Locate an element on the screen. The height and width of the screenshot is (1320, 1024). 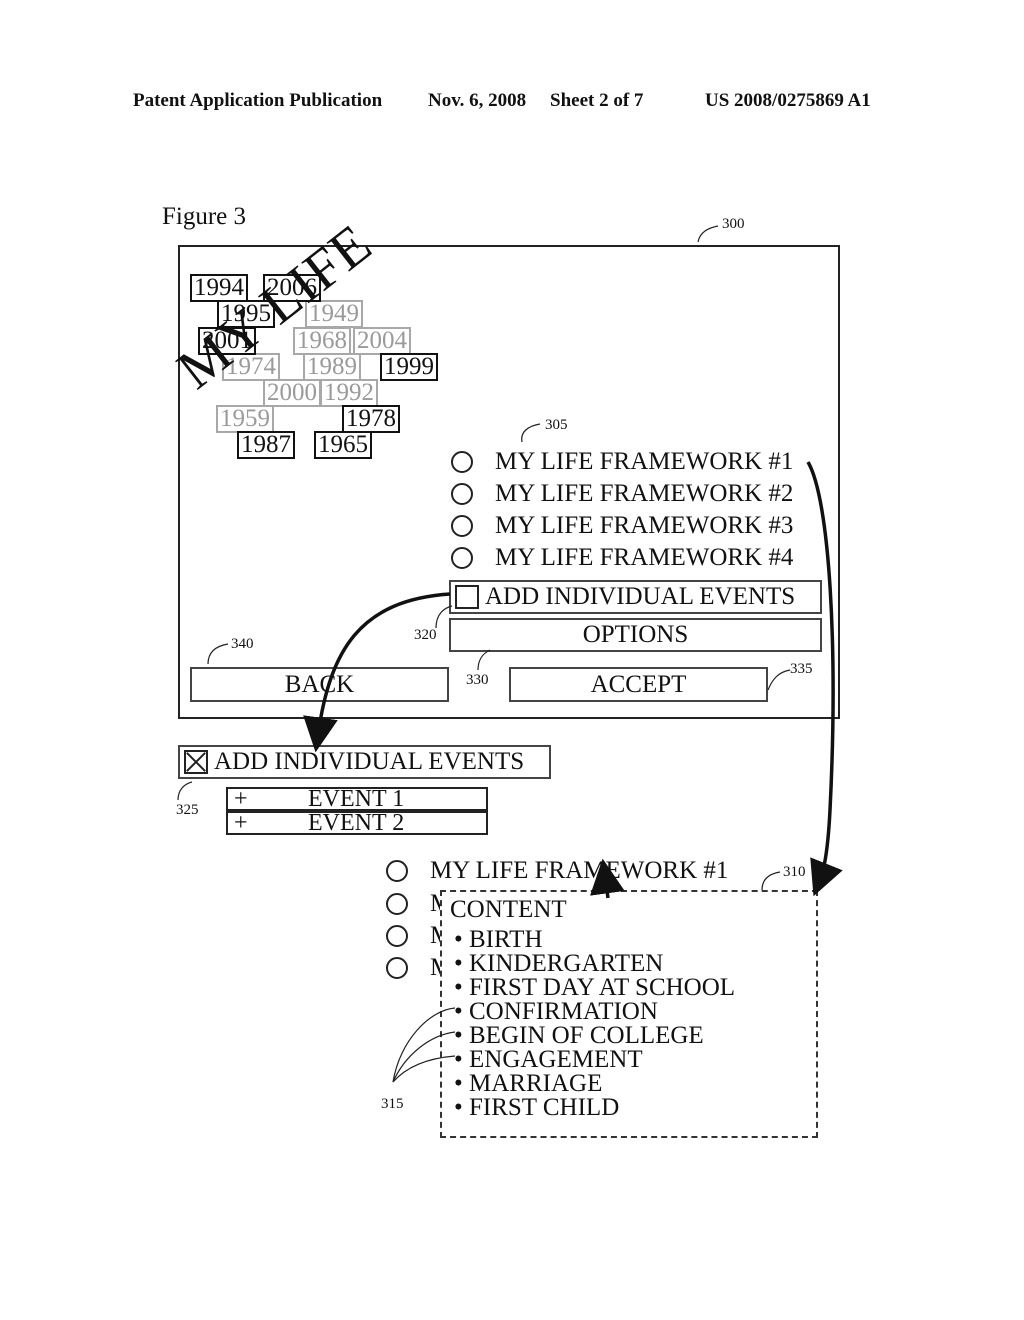
arrow-to-framework-detail is located at coordinates (824, 679).